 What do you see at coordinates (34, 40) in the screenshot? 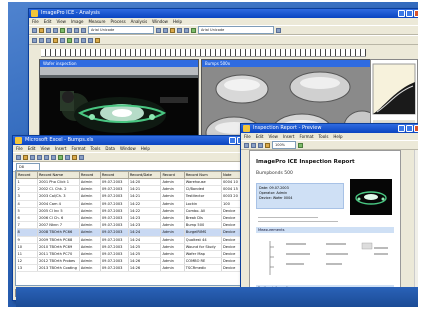
I see `select-icon` at bounding box center [34, 40].